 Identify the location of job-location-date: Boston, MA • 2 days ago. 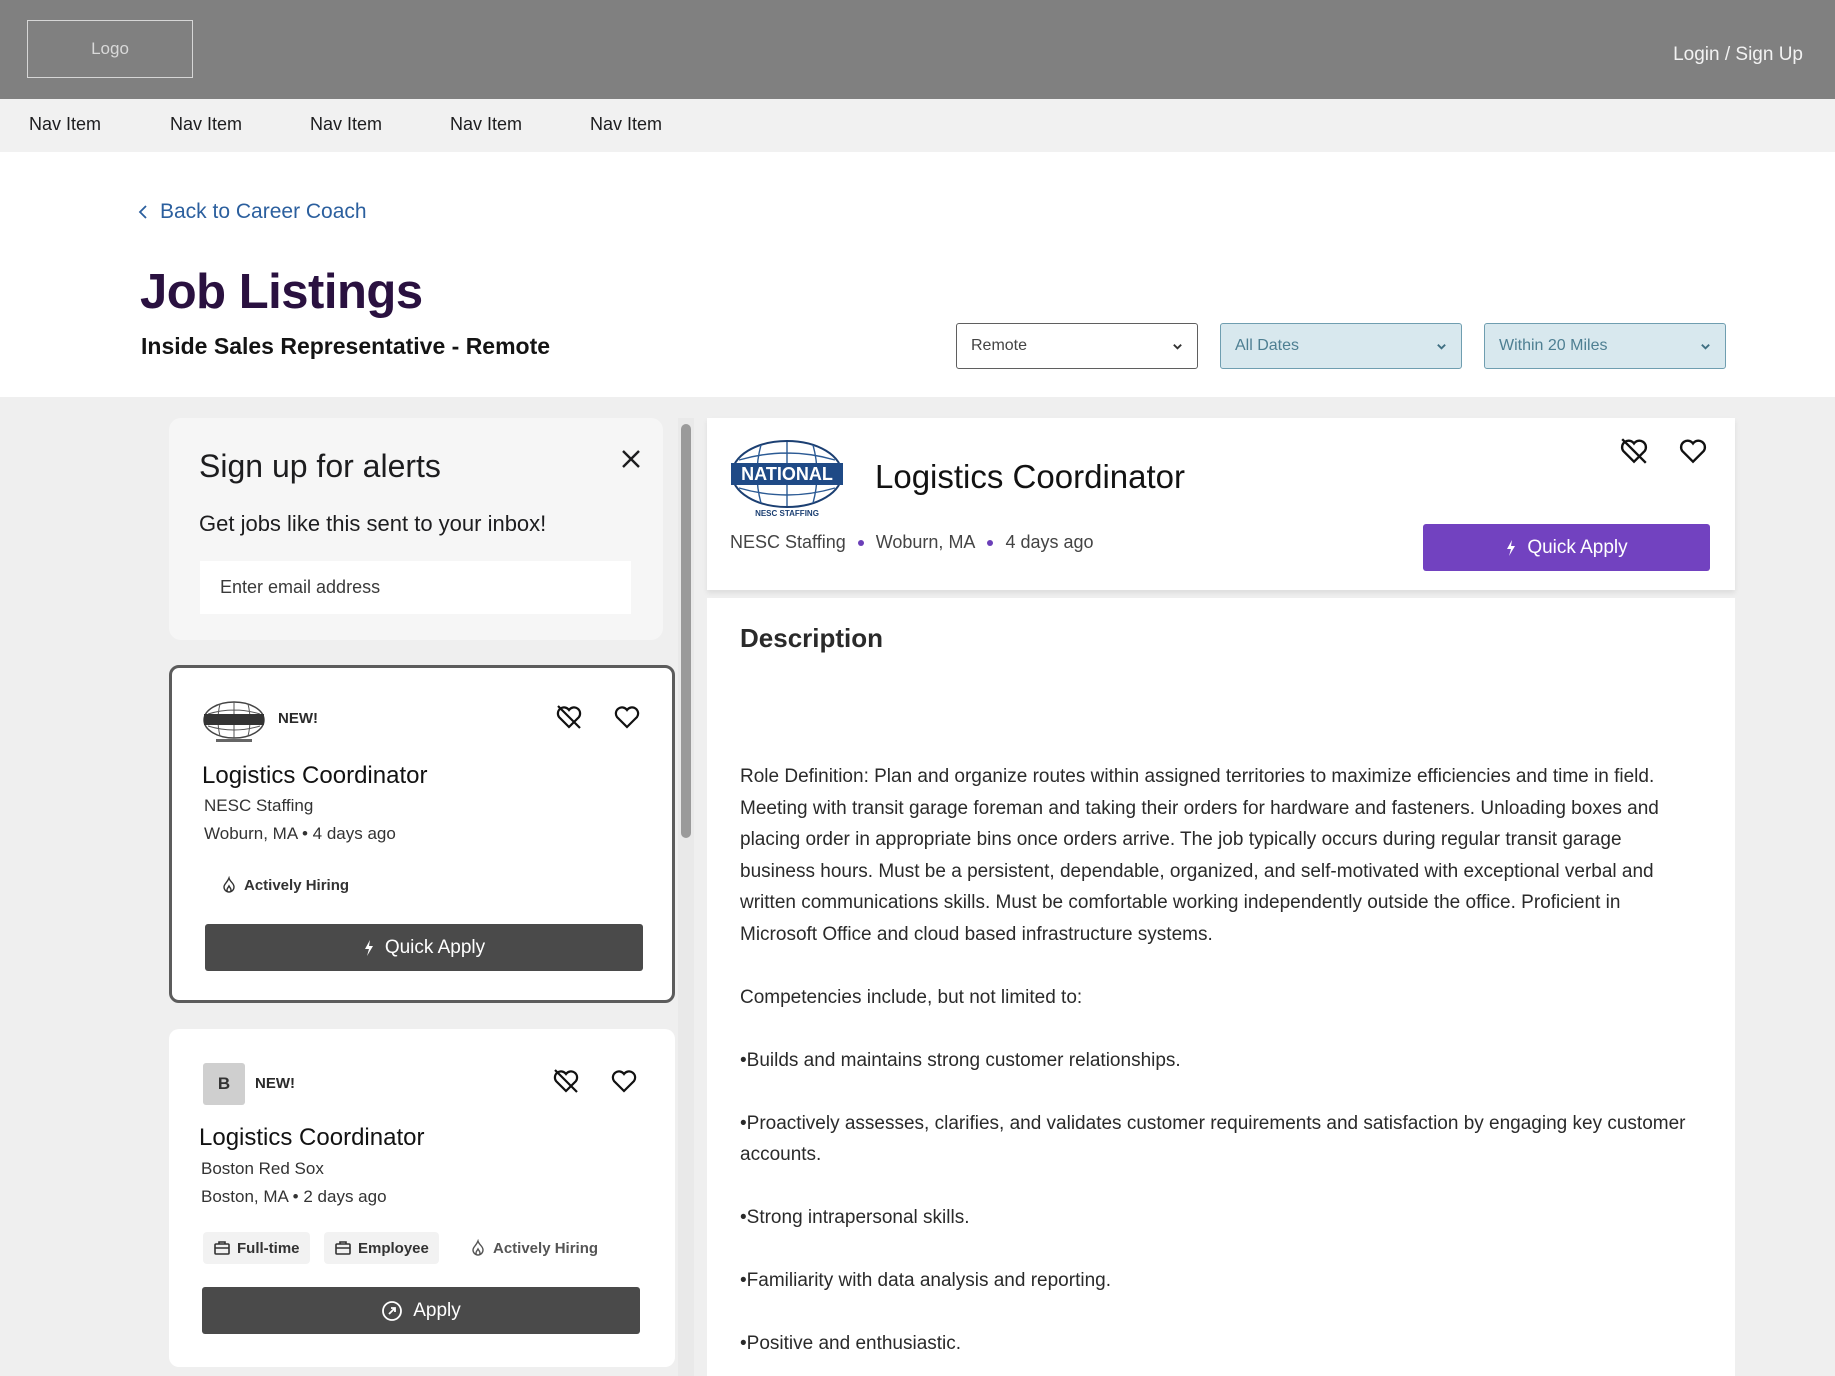
(294, 1197).